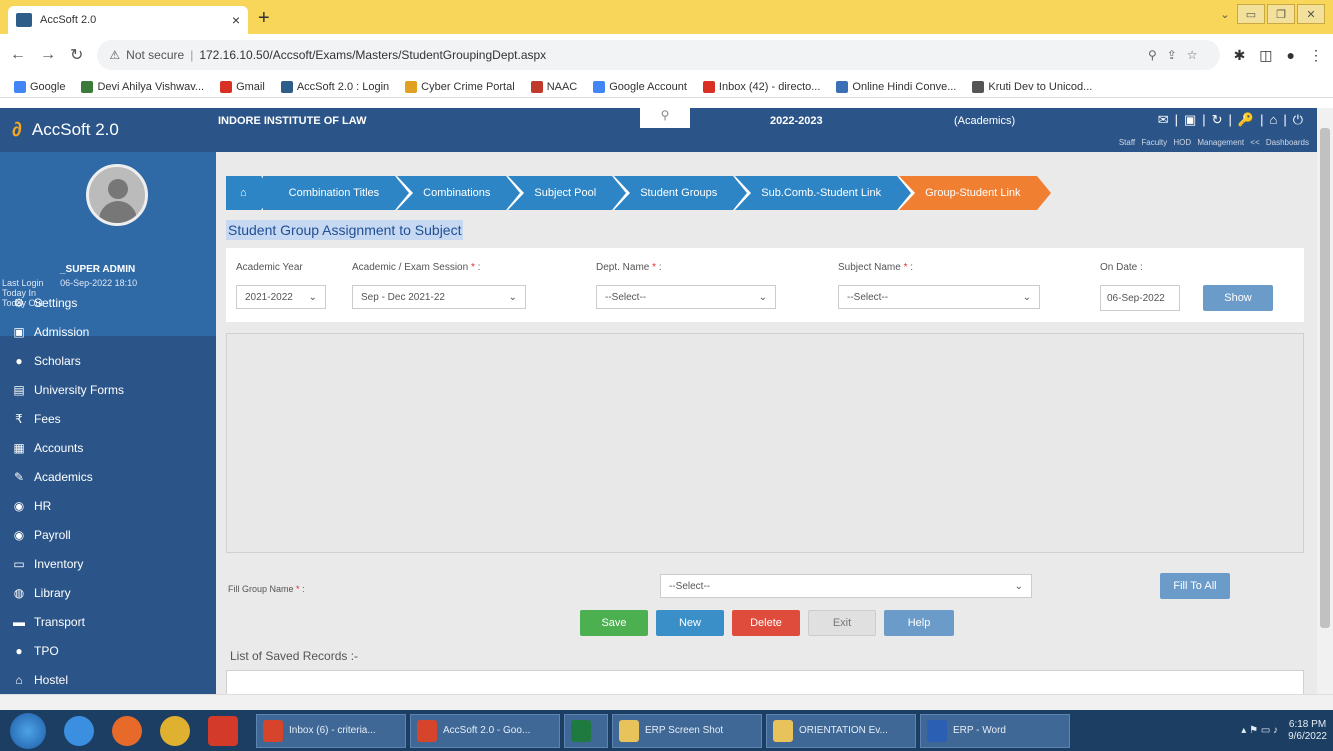  Describe the element at coordinates (223, 730) in the screenshot. I see `acrobat-icon` at that location.